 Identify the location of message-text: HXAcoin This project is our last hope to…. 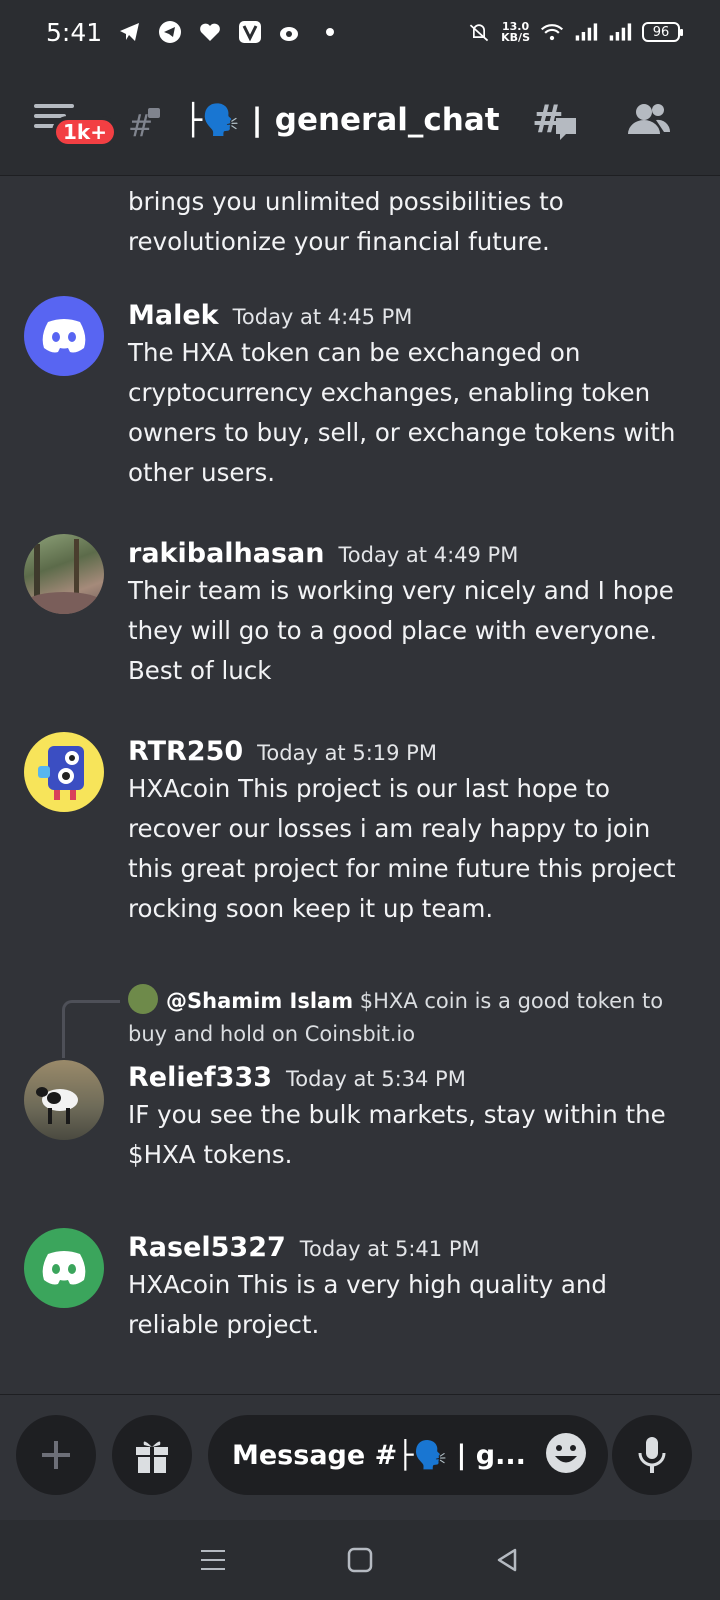
(402, 848).